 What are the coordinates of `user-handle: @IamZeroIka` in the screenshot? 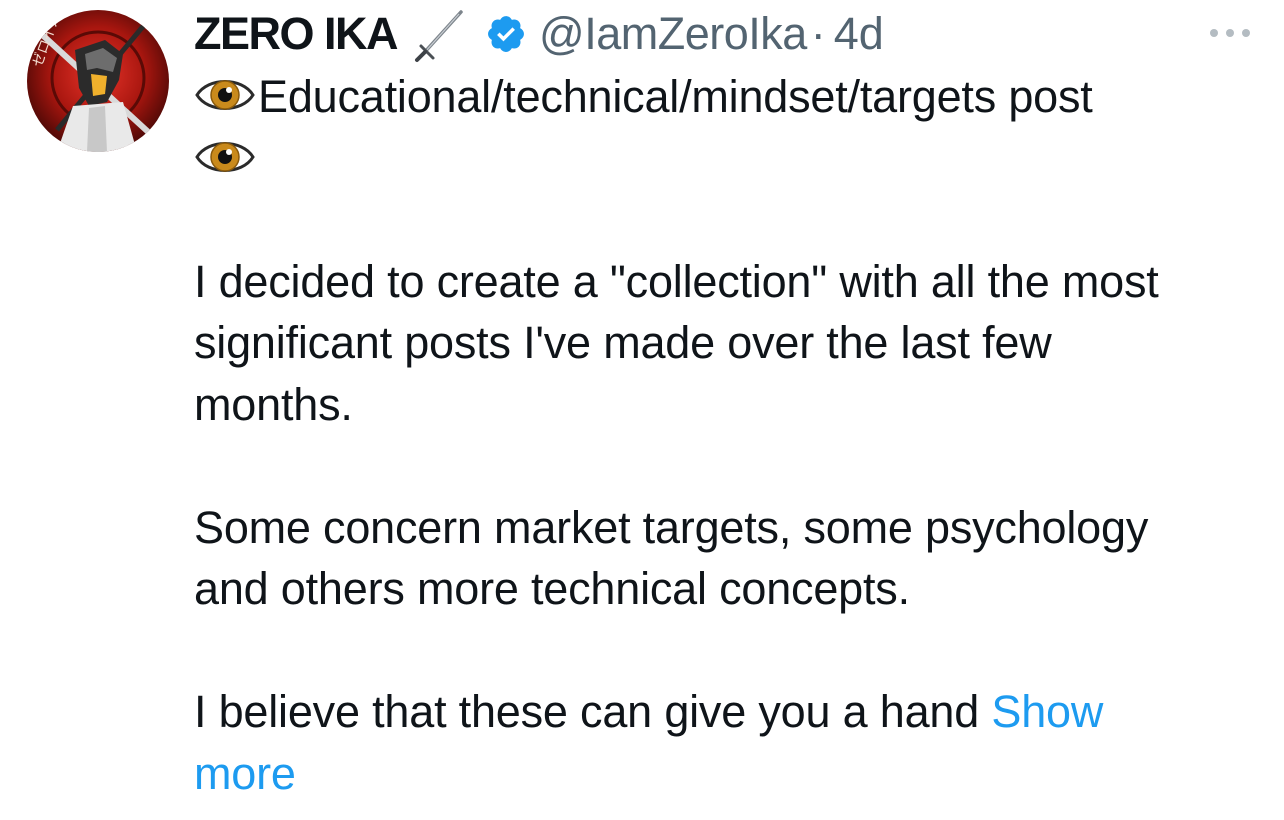 It's located at (673, 34).